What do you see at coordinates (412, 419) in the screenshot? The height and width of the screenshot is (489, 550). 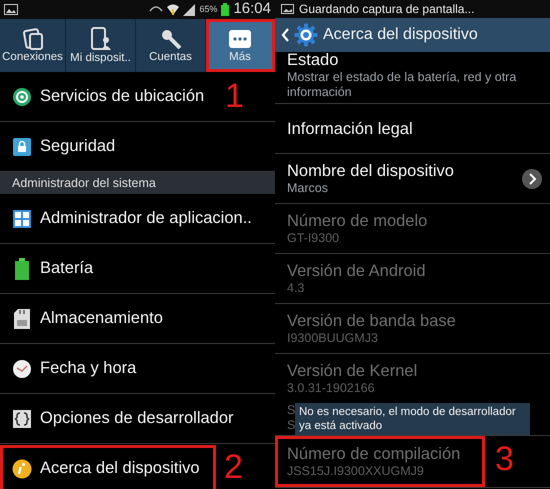 I see `toast-message: No es necesario, el modo de desarrollador ya está activado` at bounding box center [412, 419].